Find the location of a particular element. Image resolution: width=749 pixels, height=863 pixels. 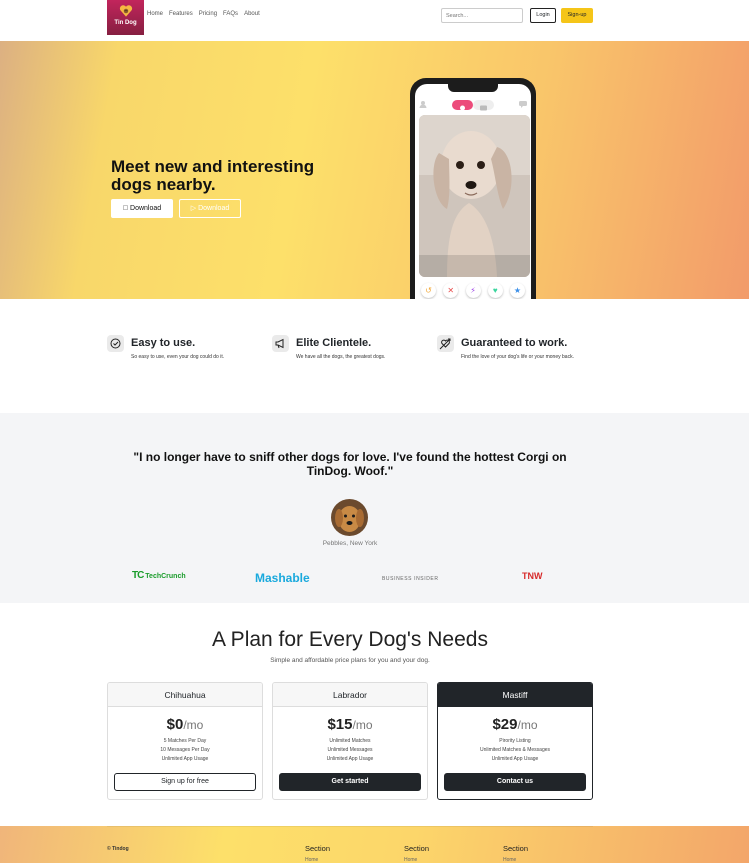

close-icon: ✕ is located at coordinates (451, 290).